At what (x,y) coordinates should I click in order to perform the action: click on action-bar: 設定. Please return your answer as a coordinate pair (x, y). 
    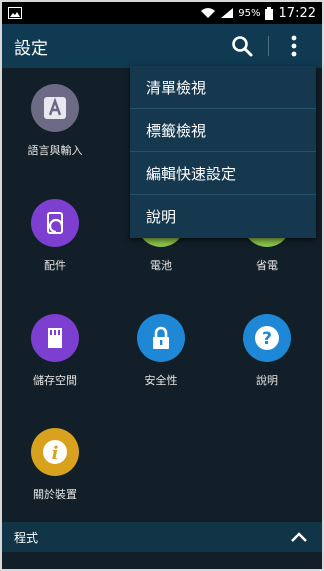
    Looking at the image, I should click on (162, 46).